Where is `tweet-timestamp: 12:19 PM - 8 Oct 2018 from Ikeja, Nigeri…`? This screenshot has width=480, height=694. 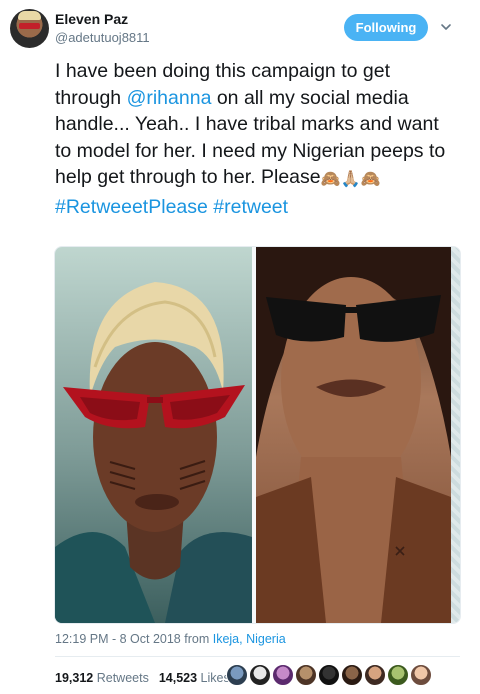 tweet-timestamp: 12:19 PM - 8 Oct 2018 from Ikeja, Nigeri… is located at coordinates (170, 639).